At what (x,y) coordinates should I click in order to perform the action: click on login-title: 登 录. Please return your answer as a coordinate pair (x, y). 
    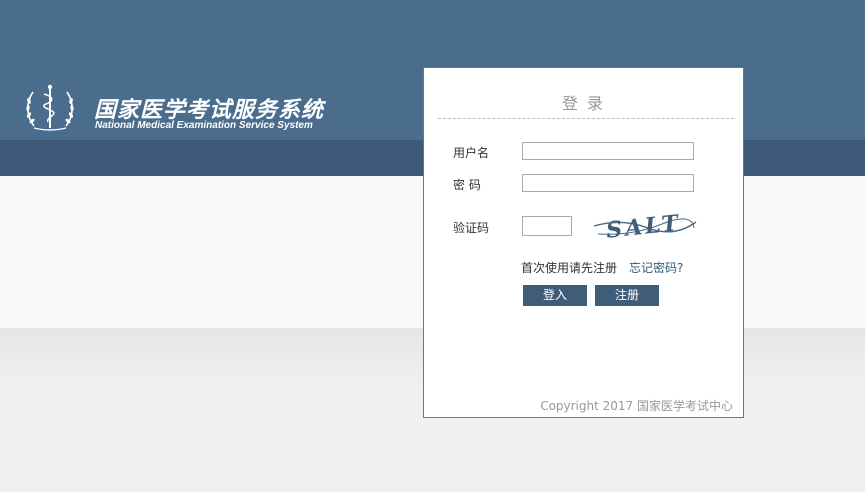
    Looking at the image, I should click on (583, 103).